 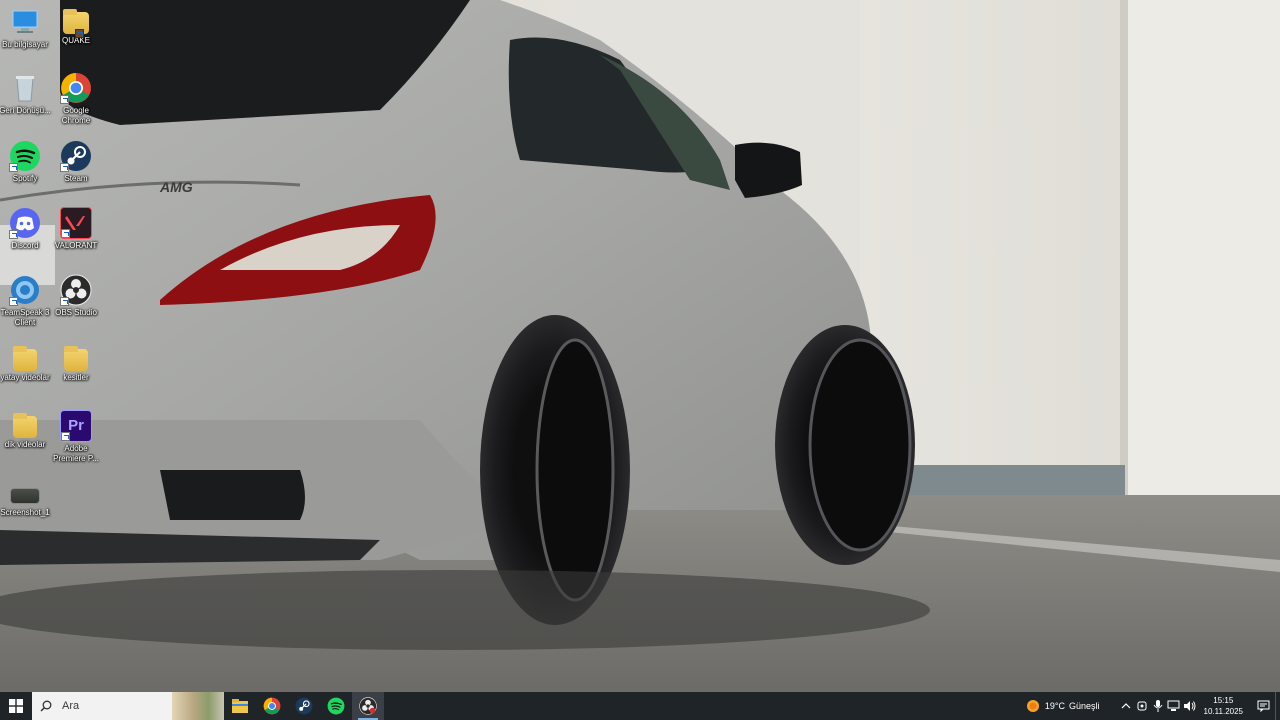 What do you see at coordinates (76, 426) in the screenshot?
I see `premiere-icon: Pr` at bounding box center [76, 426].